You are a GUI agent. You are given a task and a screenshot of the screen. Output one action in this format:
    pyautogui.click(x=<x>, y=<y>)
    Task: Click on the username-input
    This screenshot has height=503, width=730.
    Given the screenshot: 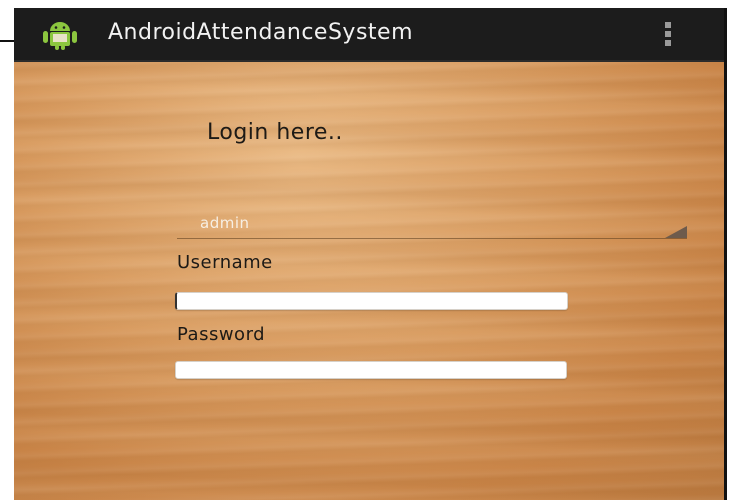 What is the action you would take?
    pyautogui.click(x=371, y=301)
    